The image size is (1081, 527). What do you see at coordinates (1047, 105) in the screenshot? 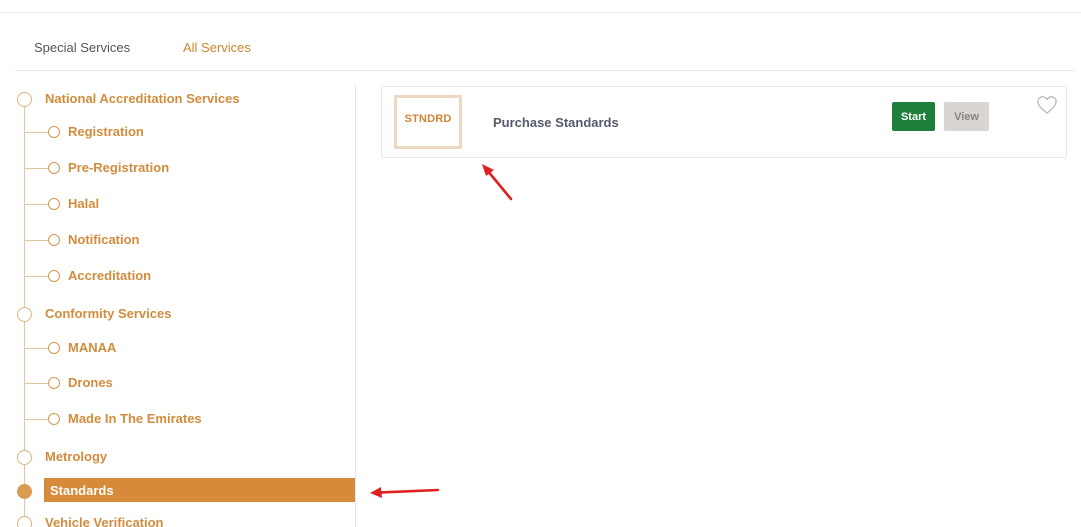
I see `heart-icon` at bounding box center [1047, 105].